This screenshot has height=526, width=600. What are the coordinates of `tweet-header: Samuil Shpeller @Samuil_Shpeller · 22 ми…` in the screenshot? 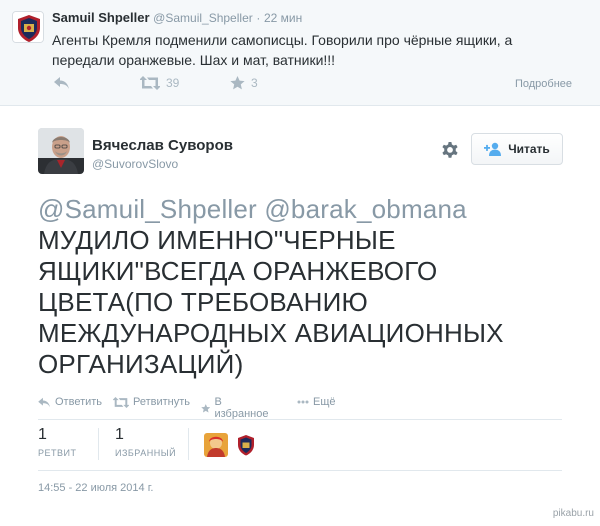 It's located at (177, 17).